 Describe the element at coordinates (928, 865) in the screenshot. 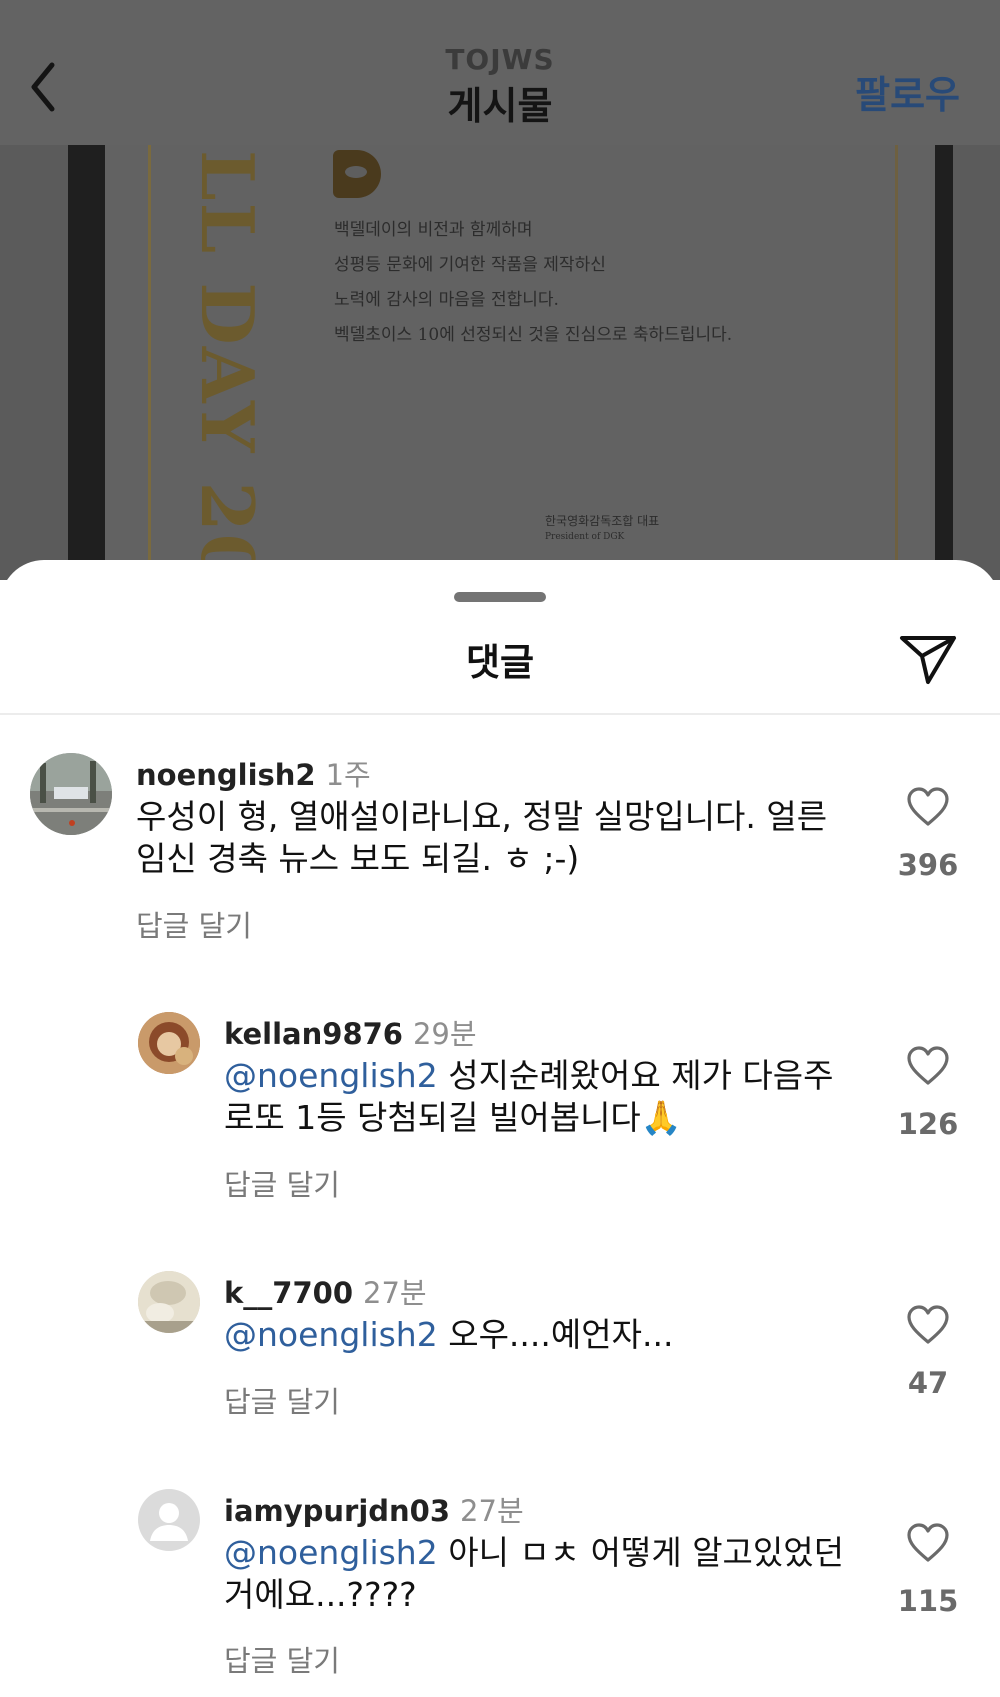

I see `like-count: 396` at that location.